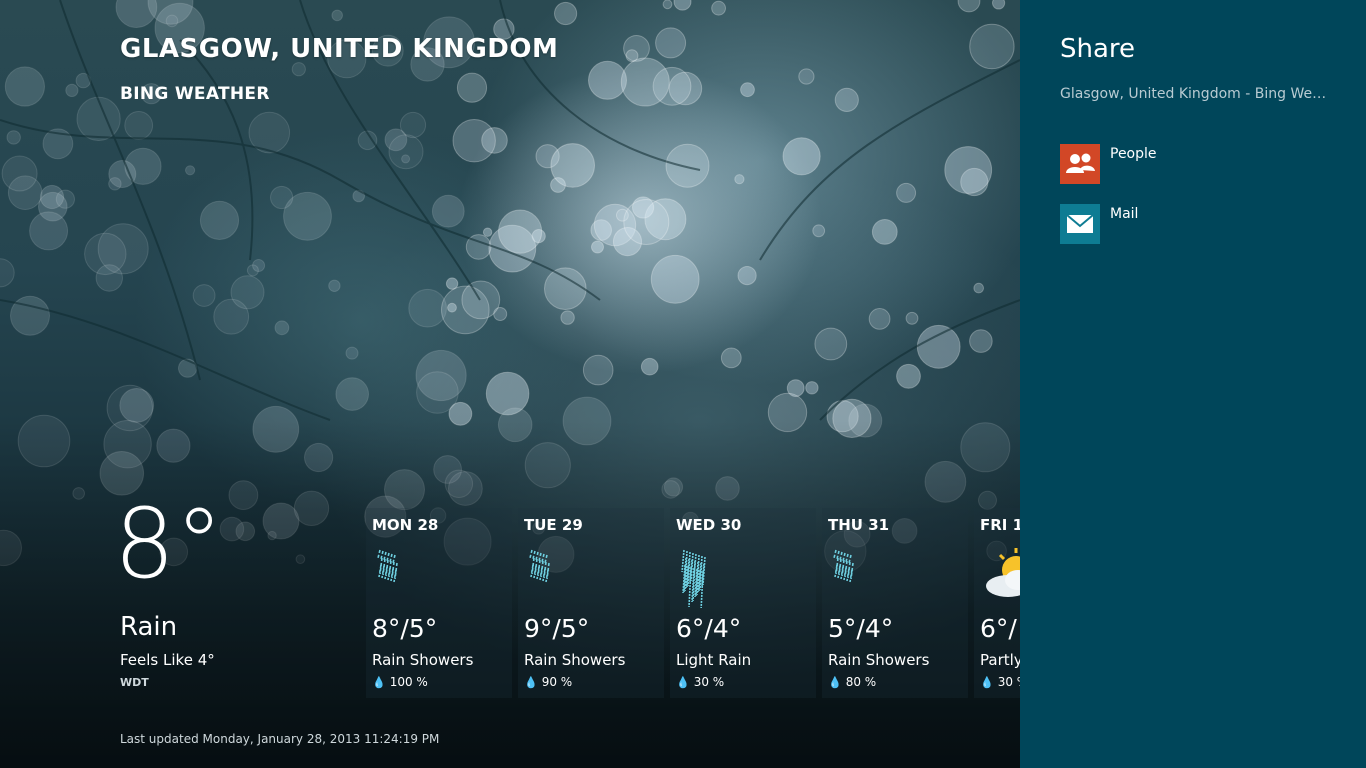  I want to click on high-low-temperature: 6°/4°, so click(709, 628).